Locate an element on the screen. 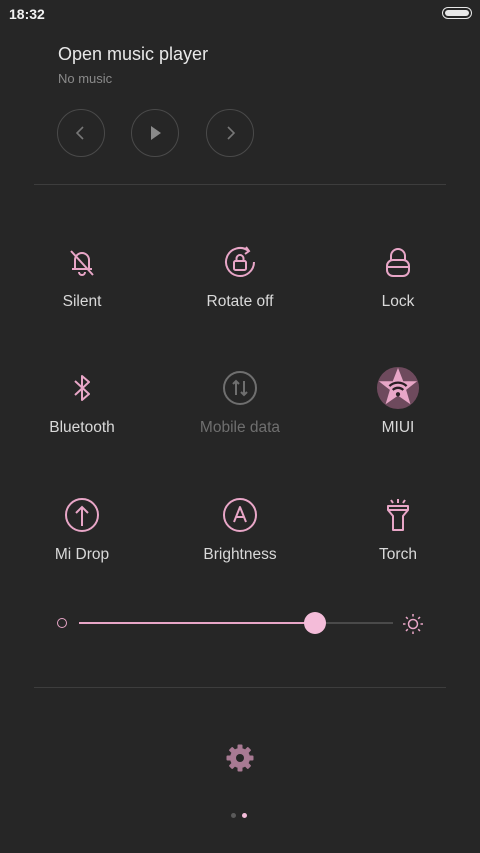  tile-lock: Lock is located at coordinates (398, 295).